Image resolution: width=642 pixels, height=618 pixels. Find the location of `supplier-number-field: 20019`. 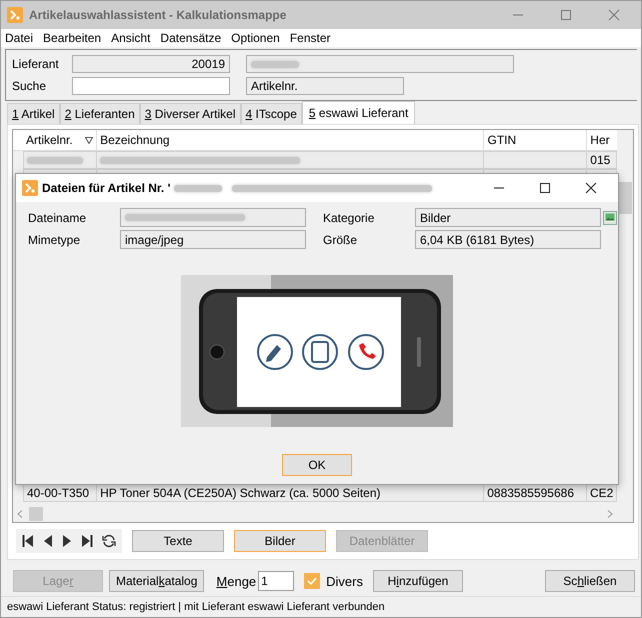

supplier-number-field: 20019 is located at coordinates (151, 64).